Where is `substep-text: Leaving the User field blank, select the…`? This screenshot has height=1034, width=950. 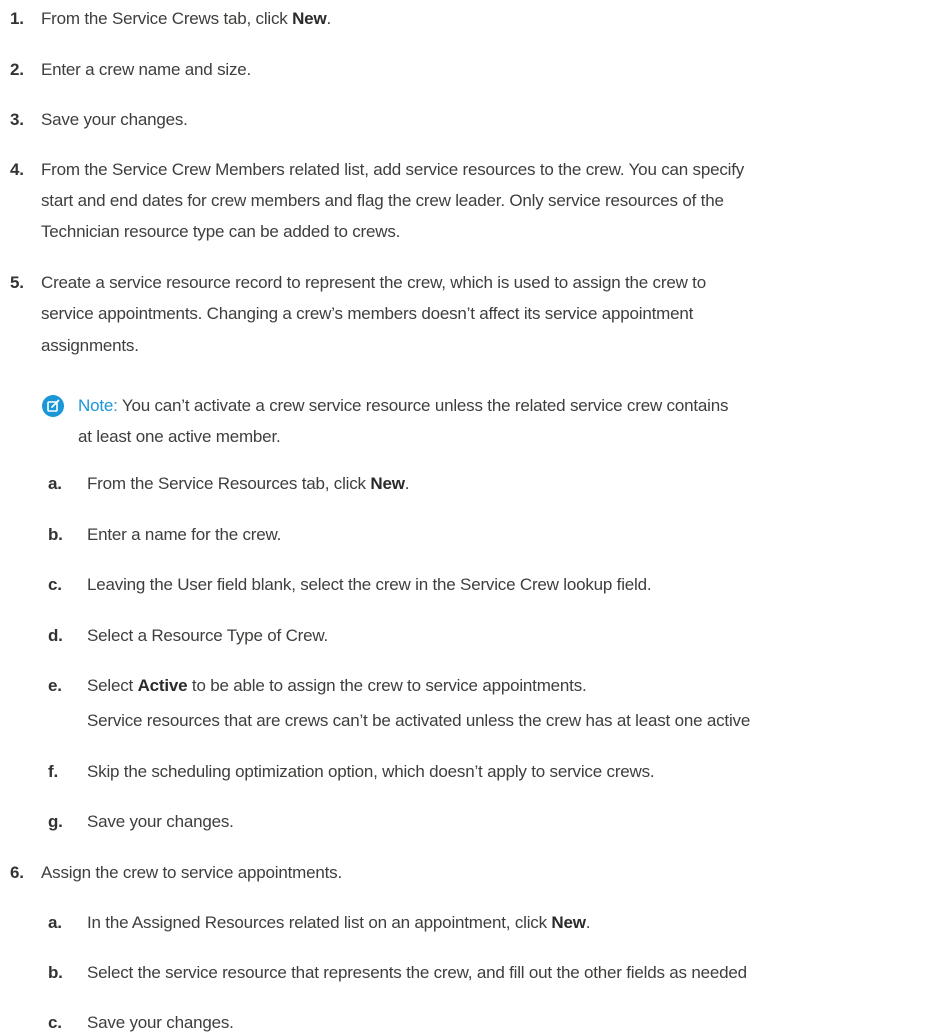
substep-text: Leaving the User field blank, select the… is located at coordinates (369, 584).